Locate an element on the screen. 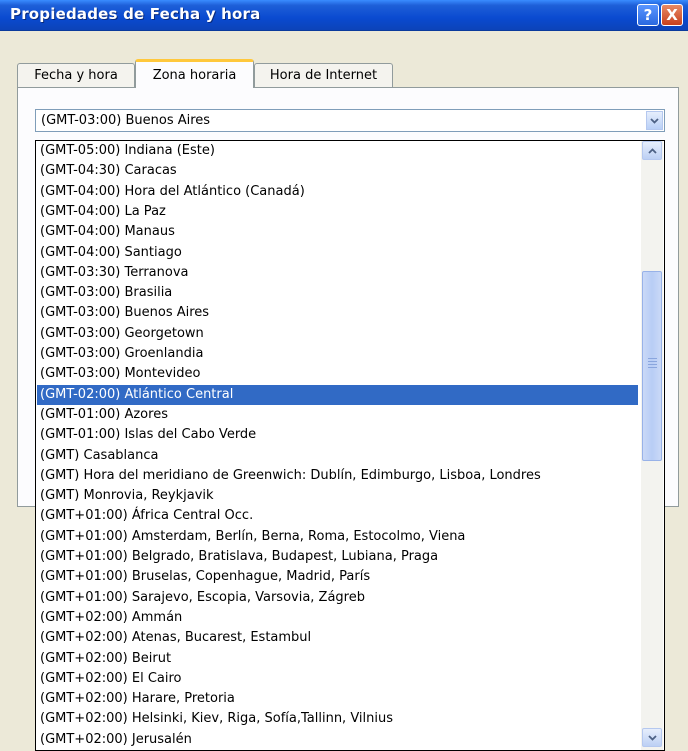 The image size is (688, 751). timezone-option: (GMT-01:00) Azores is located at coordinates (337, 415).